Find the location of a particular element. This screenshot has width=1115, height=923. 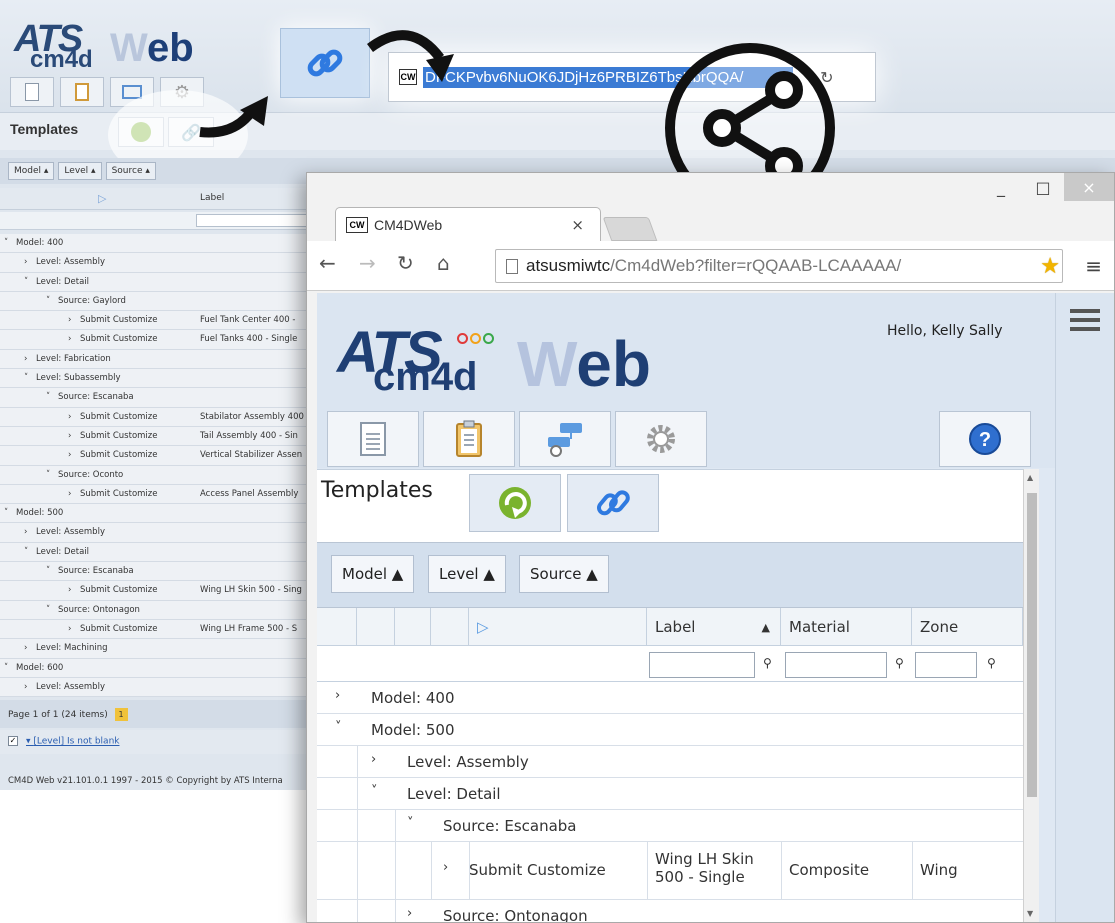

help-button: ? is located at coordinates (985, 439).